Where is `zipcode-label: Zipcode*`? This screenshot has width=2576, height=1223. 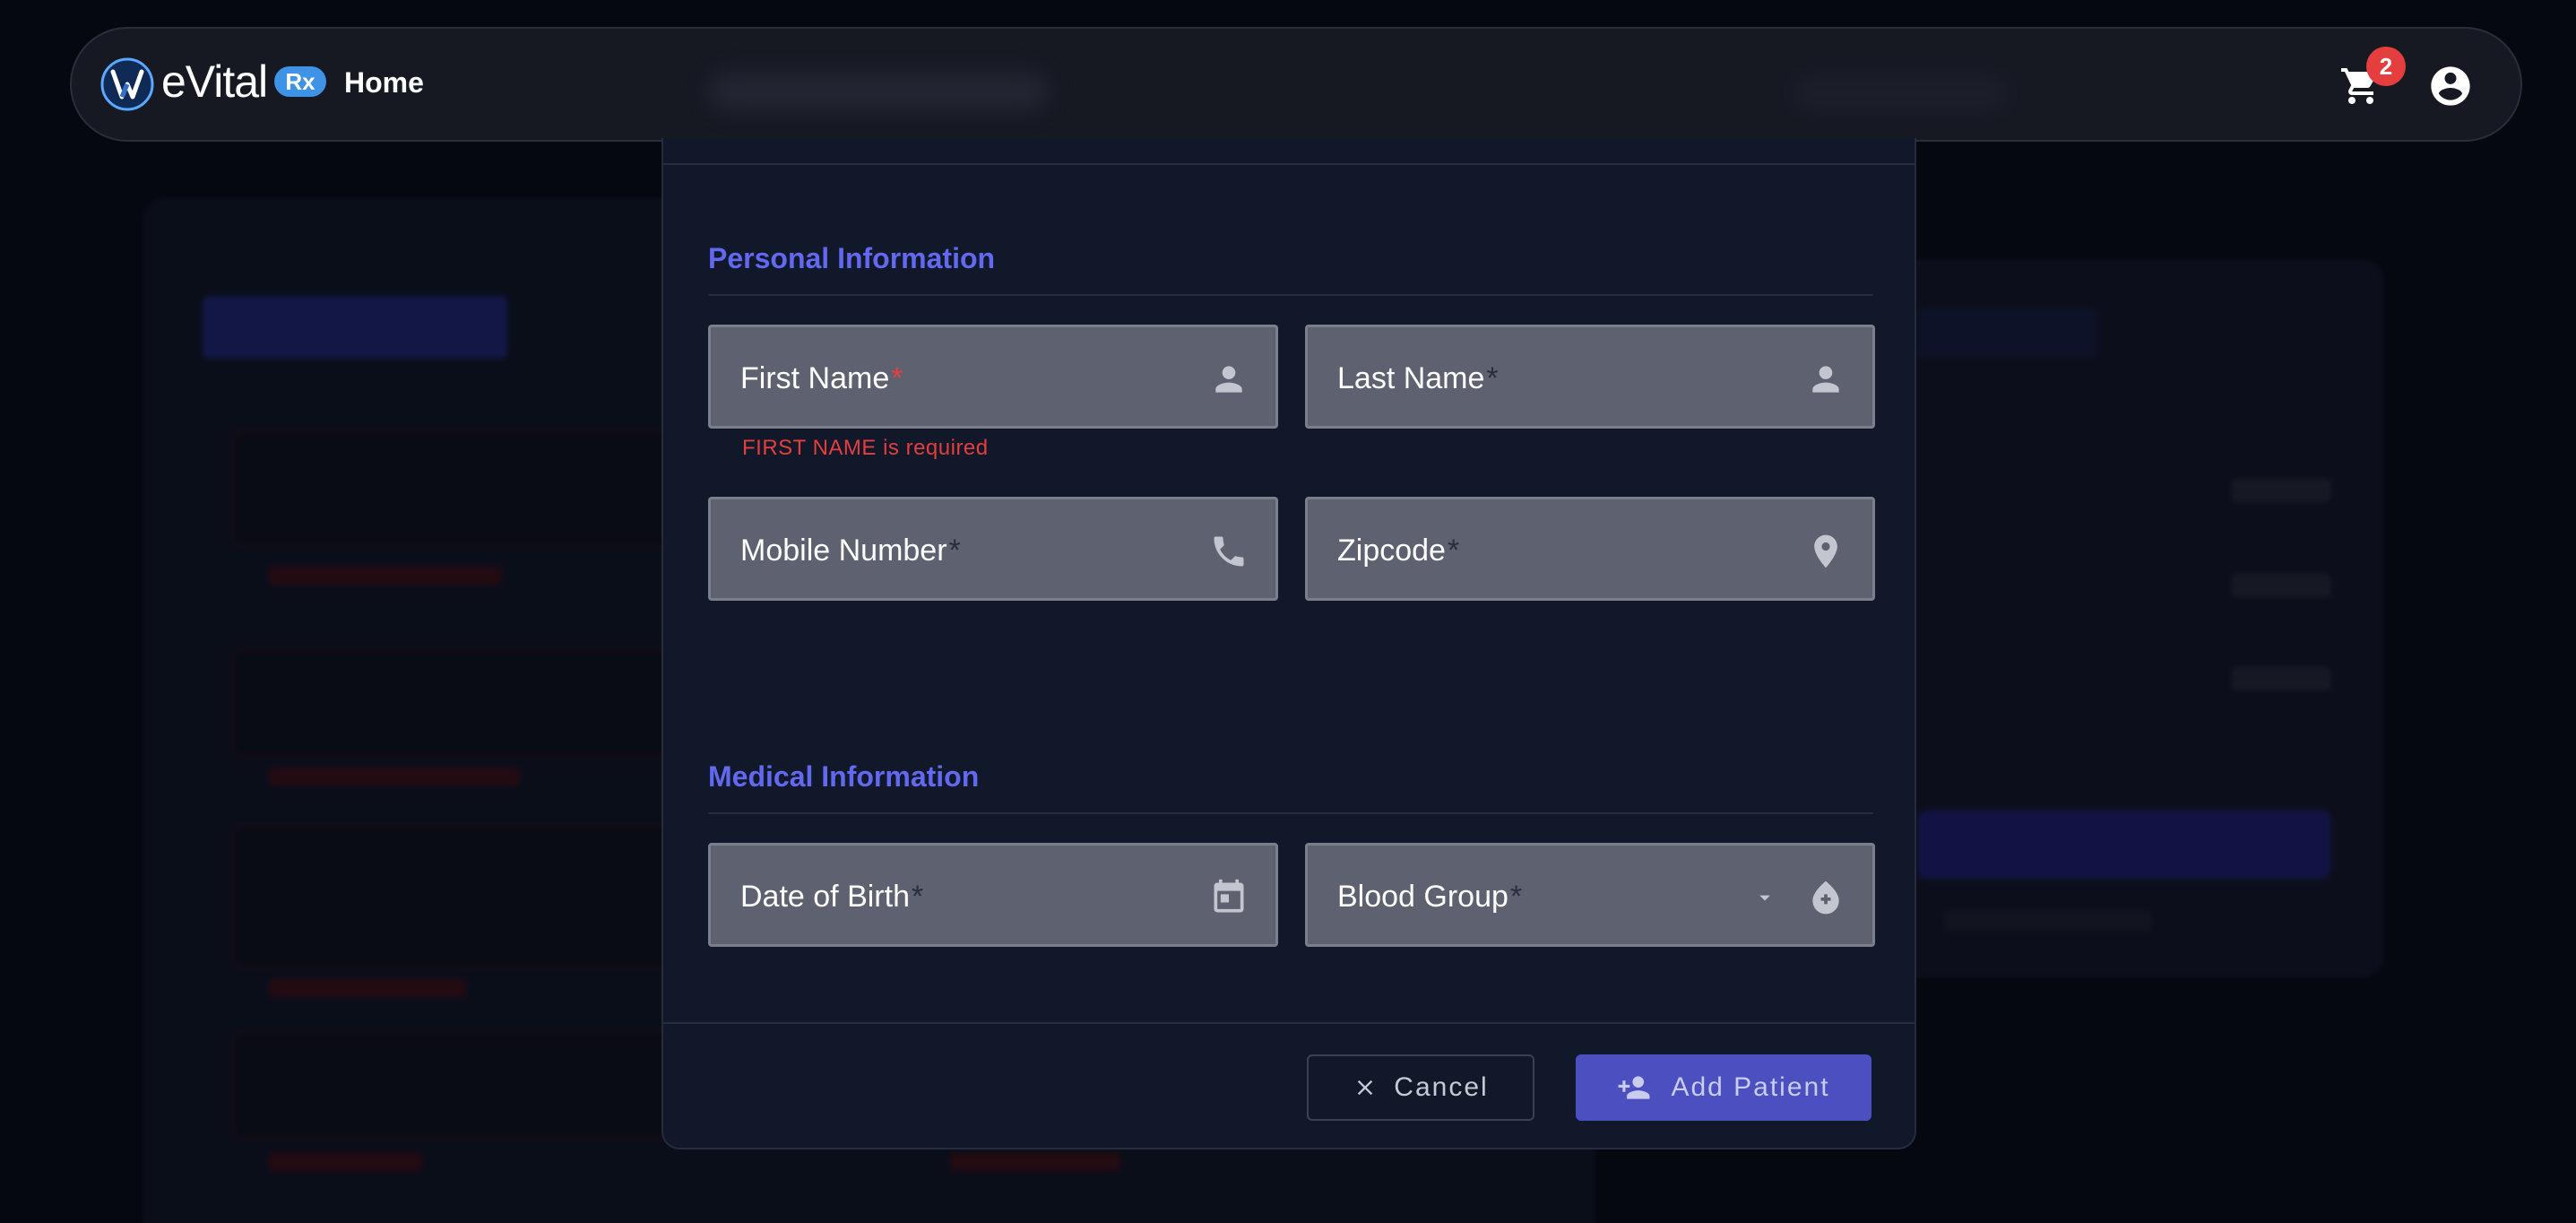 zipcode-label: Zipcode* is located at coordinates (1398, 550).